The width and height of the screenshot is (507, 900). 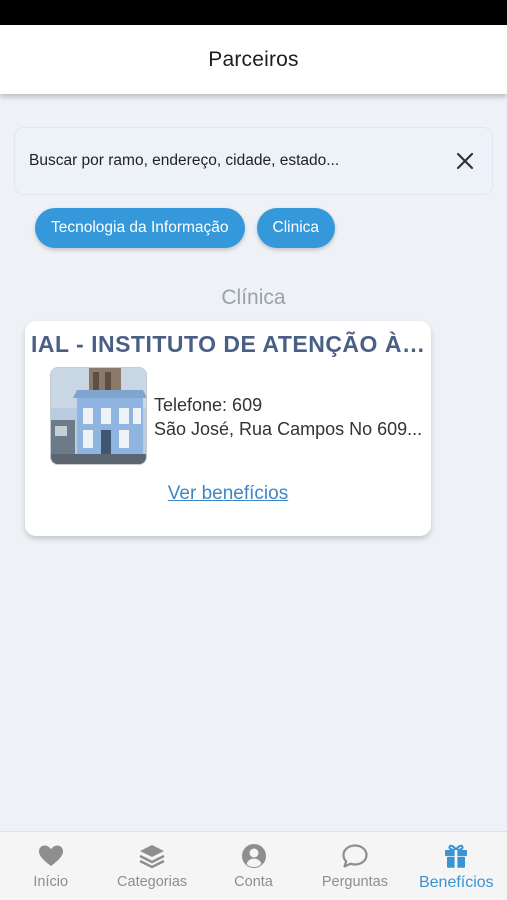 What do you see at coordinates (253, 297) in the screenshot?
I see `section-title: Clínica` at bounding box center [253, 297].